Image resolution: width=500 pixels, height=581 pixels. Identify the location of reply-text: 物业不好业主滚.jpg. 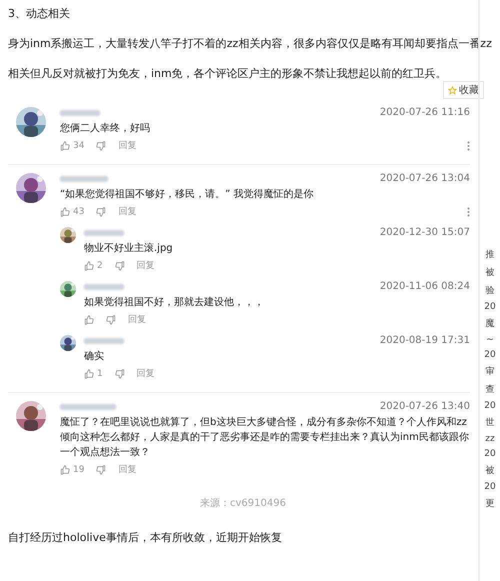
(129, 249).